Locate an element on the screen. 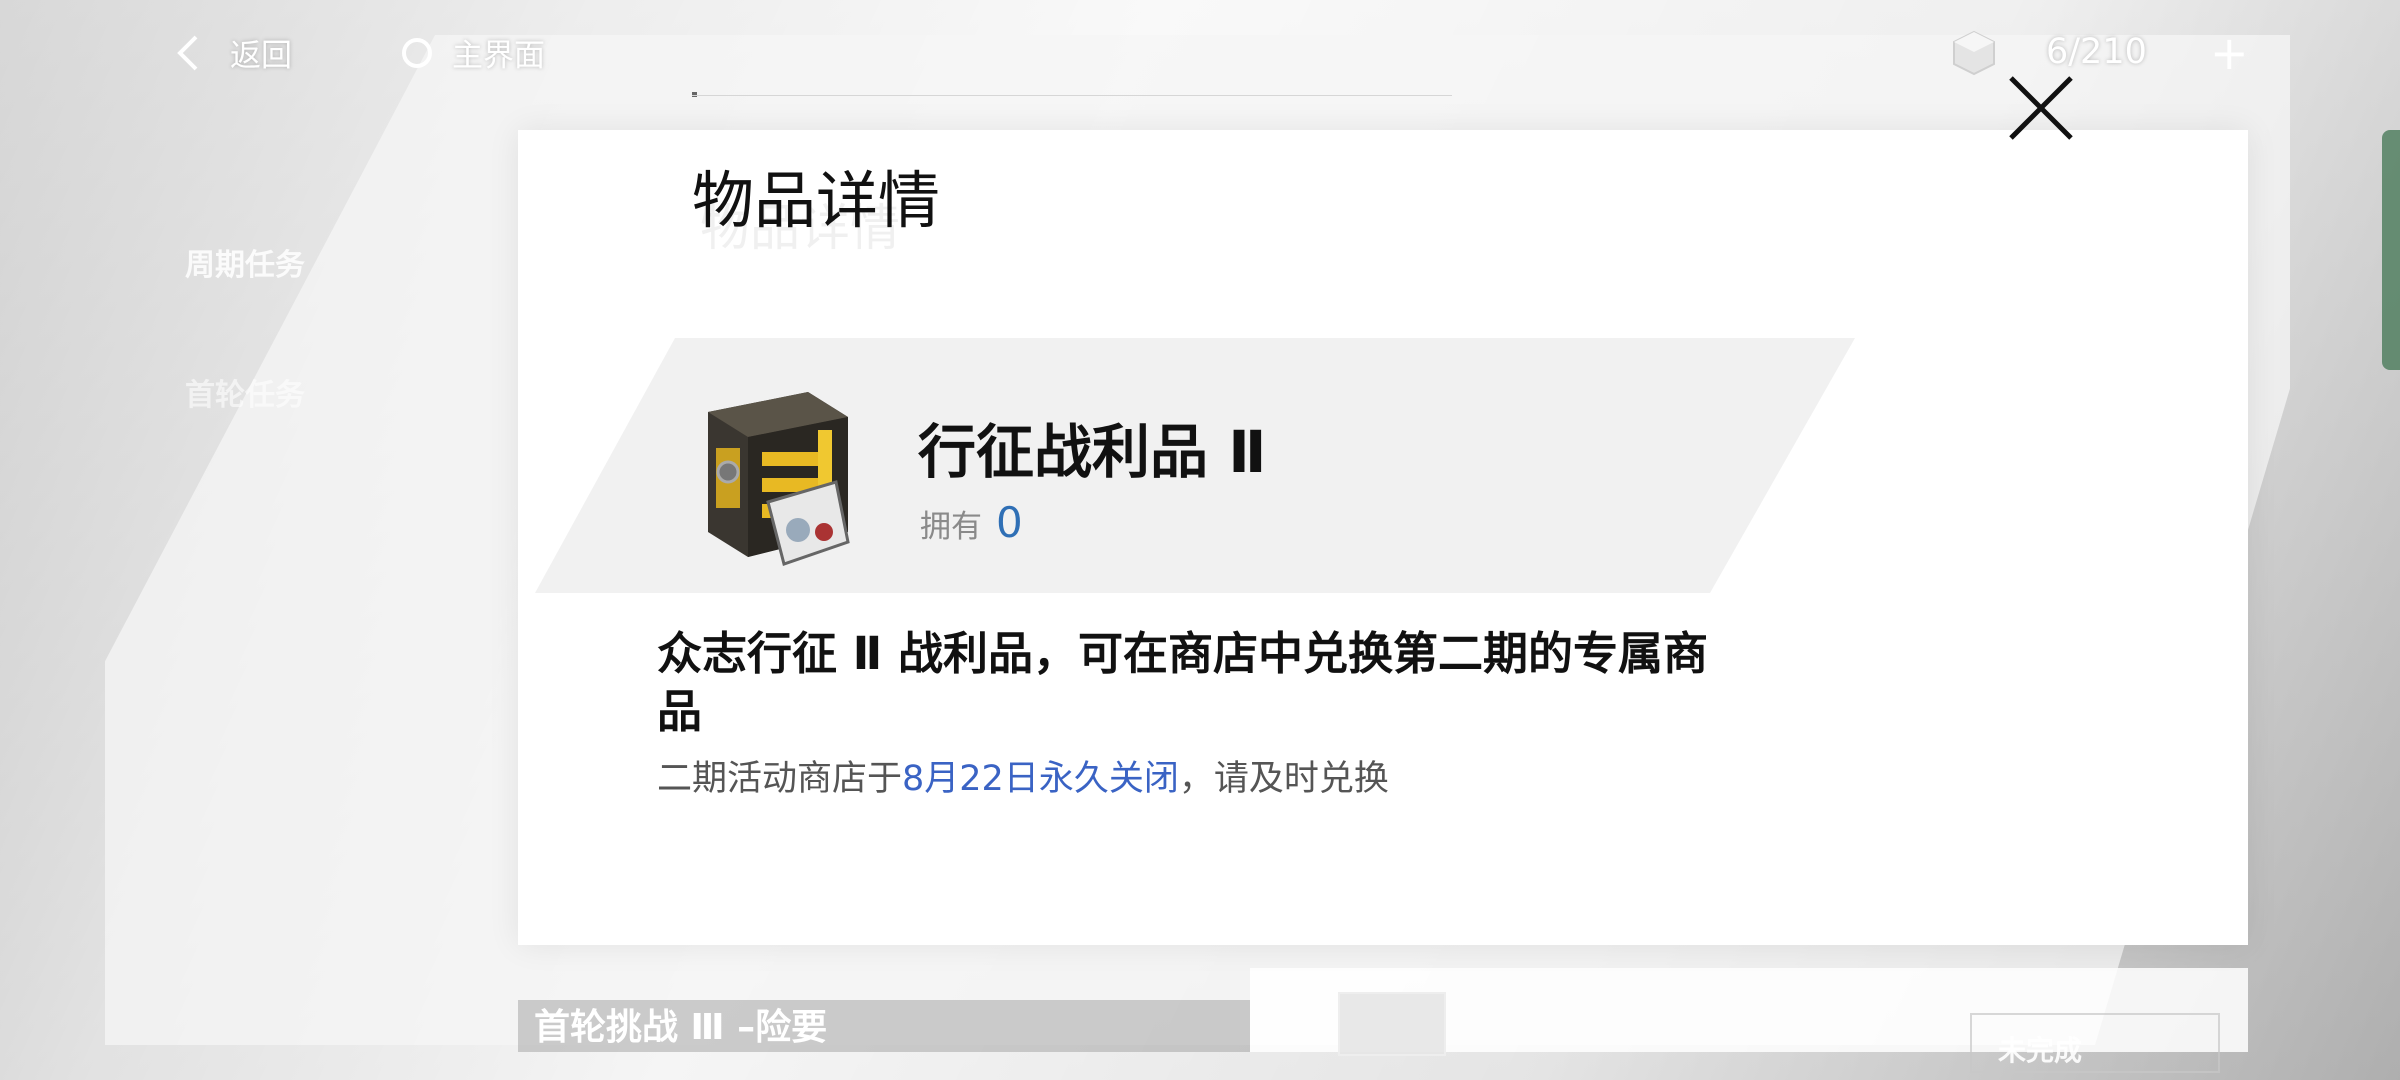 This screenshot has height=1080, width=2400. chevron-left-icon is located at coordinates (187, 52).